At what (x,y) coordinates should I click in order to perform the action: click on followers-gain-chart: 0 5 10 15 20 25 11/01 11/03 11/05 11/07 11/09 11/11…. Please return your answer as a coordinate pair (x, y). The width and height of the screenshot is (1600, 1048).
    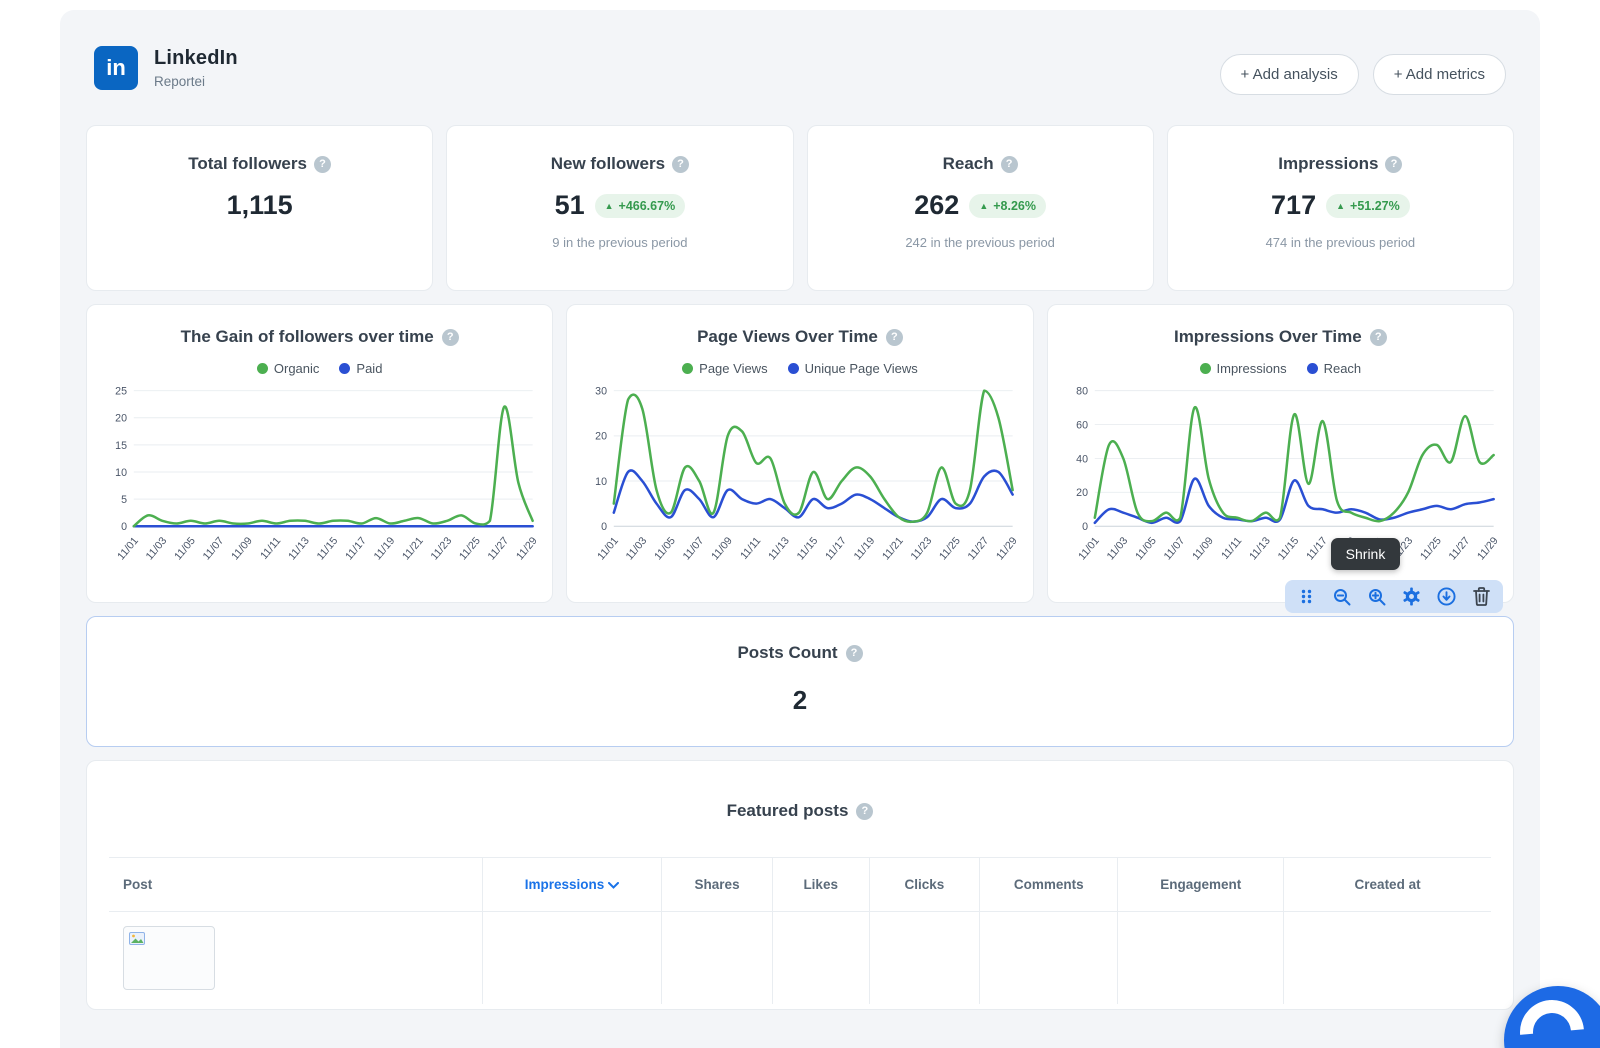
    Looking at the image, I should click on (327, 474).